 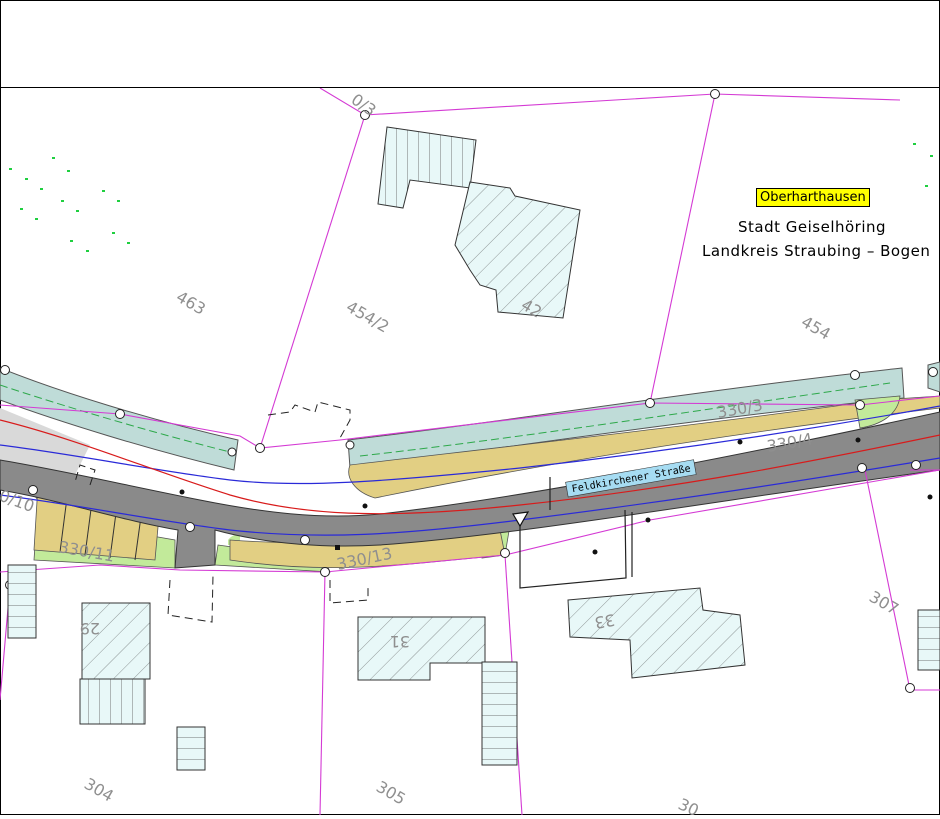 What do you see at coordinates (928, 640) in the screenshot?
I see `building-east-edge` at bounding box center [928, 640].